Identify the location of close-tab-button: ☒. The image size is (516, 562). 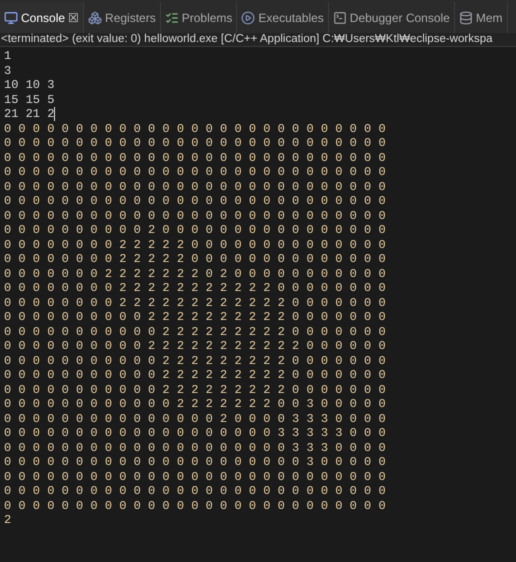
(74, 17).